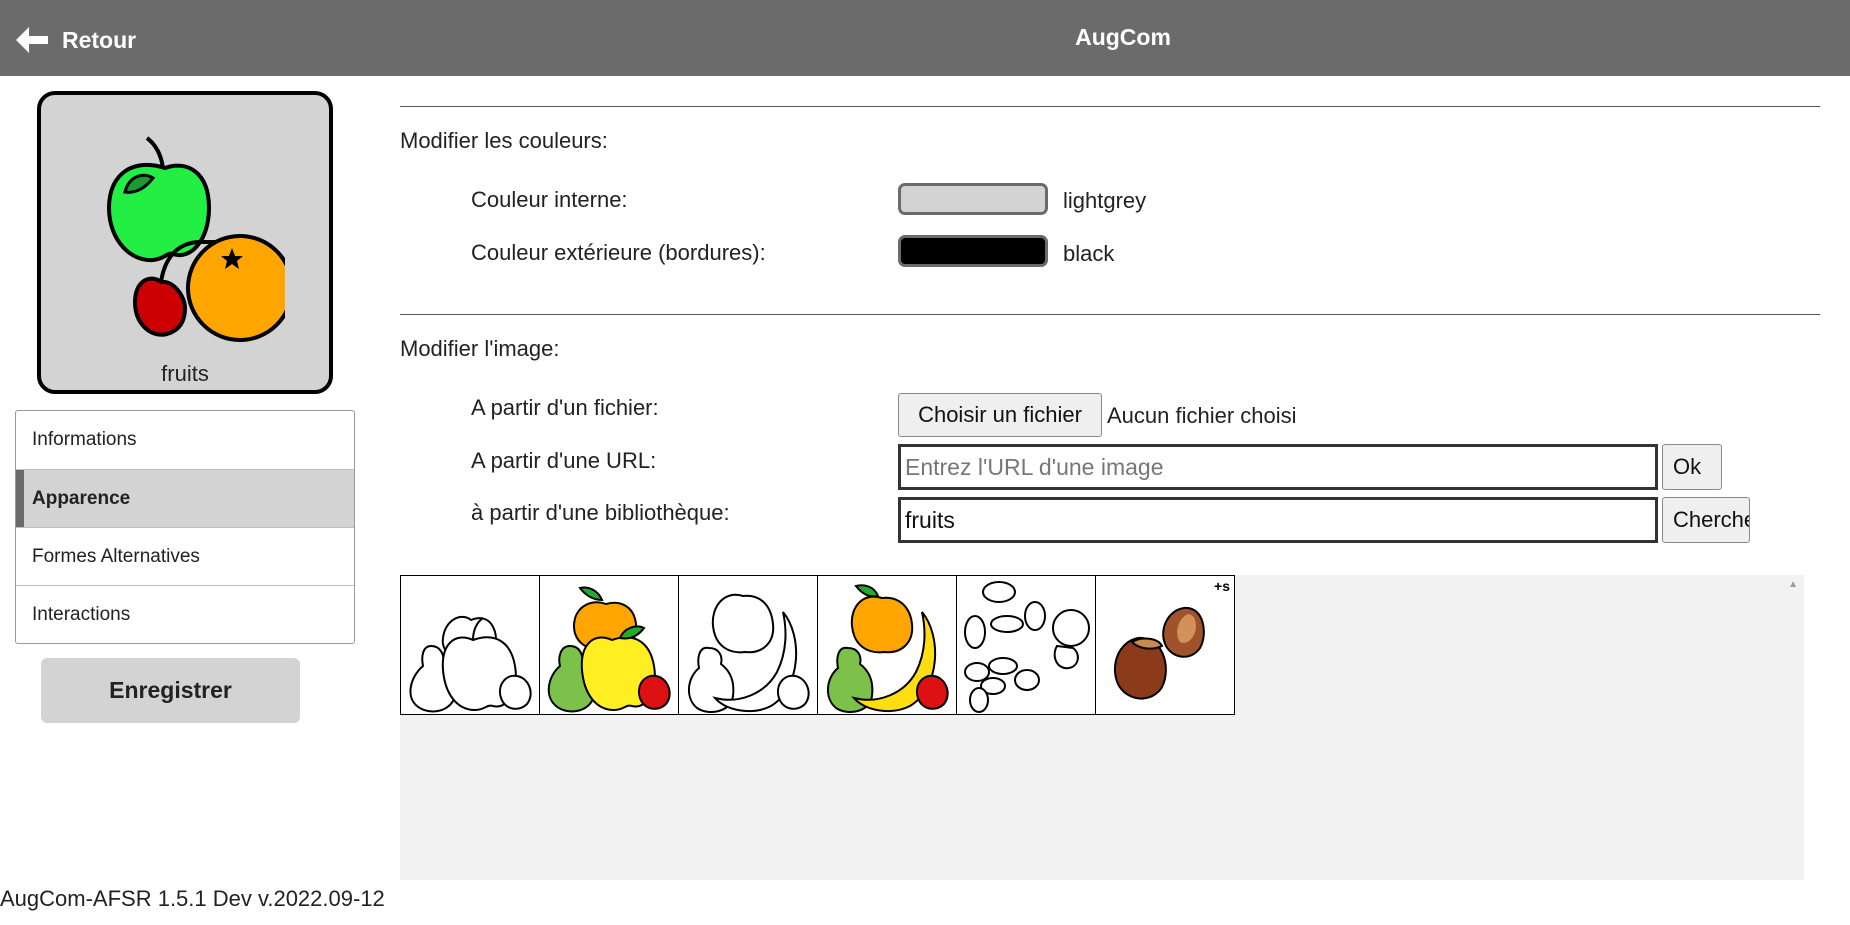 The height and width of the screenshot is (925, 1850). Describe the element at coordinates (973, 251) in the screenshot. I see `outer-color-picker` at that location.